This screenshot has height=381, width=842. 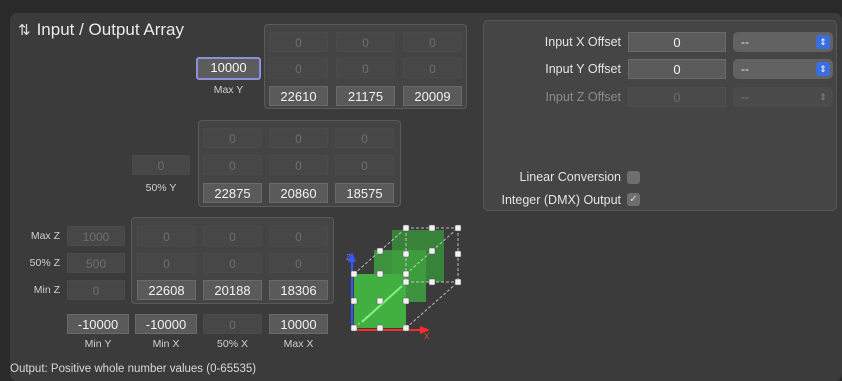 I want to click on integer-output-checkbox: ✓, so click(x=633, y=199).